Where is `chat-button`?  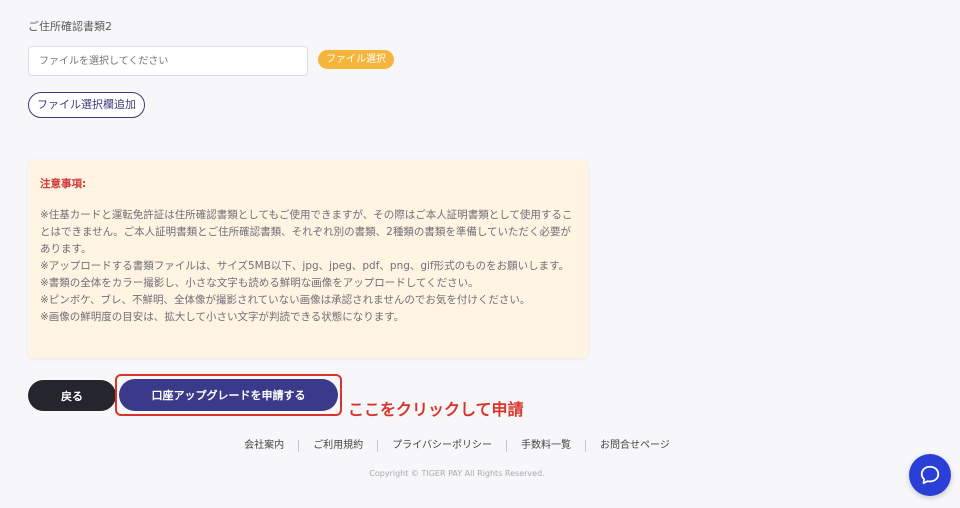 chat-button is located at coordinates (930, 475).